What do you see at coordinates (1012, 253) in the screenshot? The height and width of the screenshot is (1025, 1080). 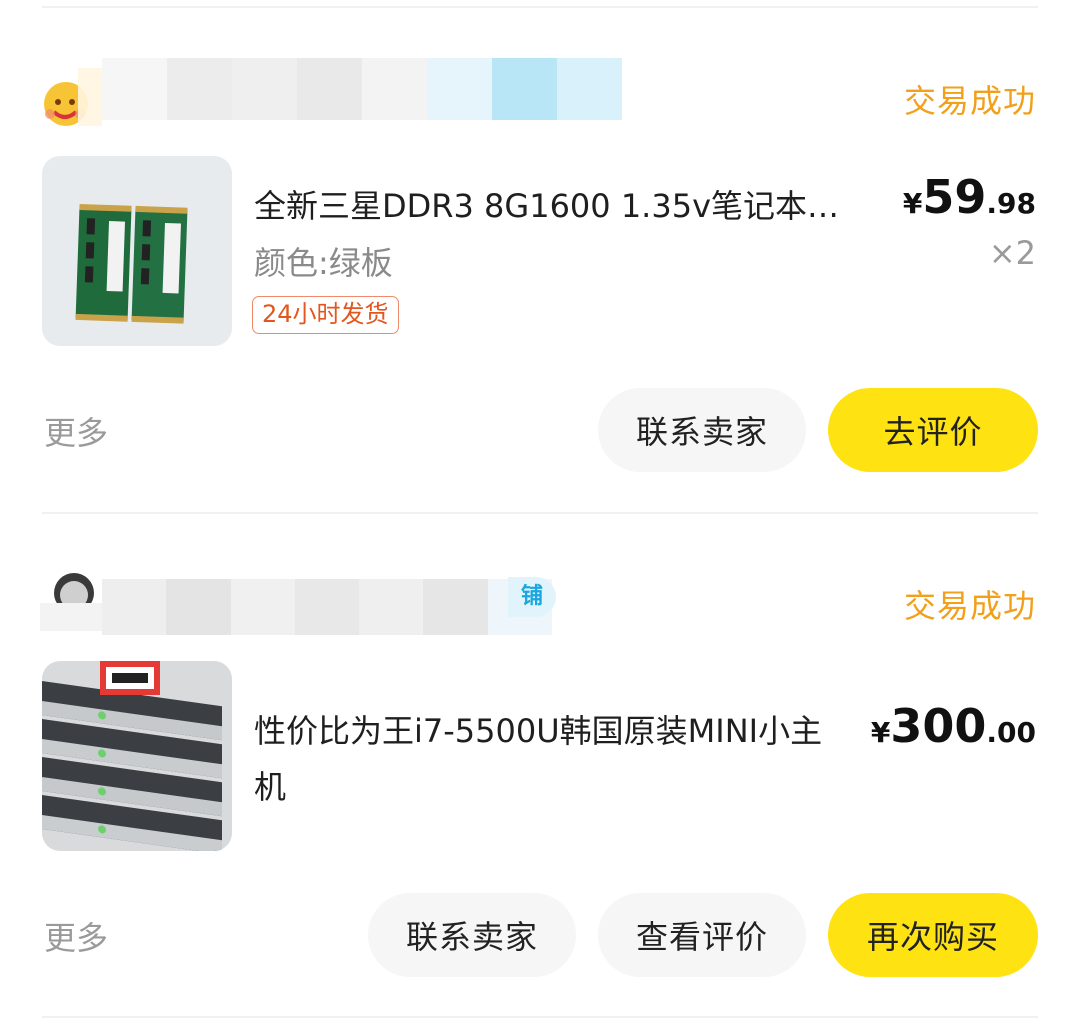 I see `product-quantity: ×2` at bounding box center [1012, 253].